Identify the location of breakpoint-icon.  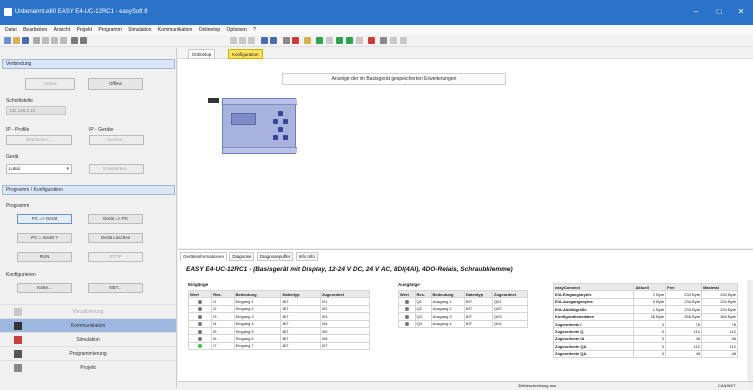
(371, 40).